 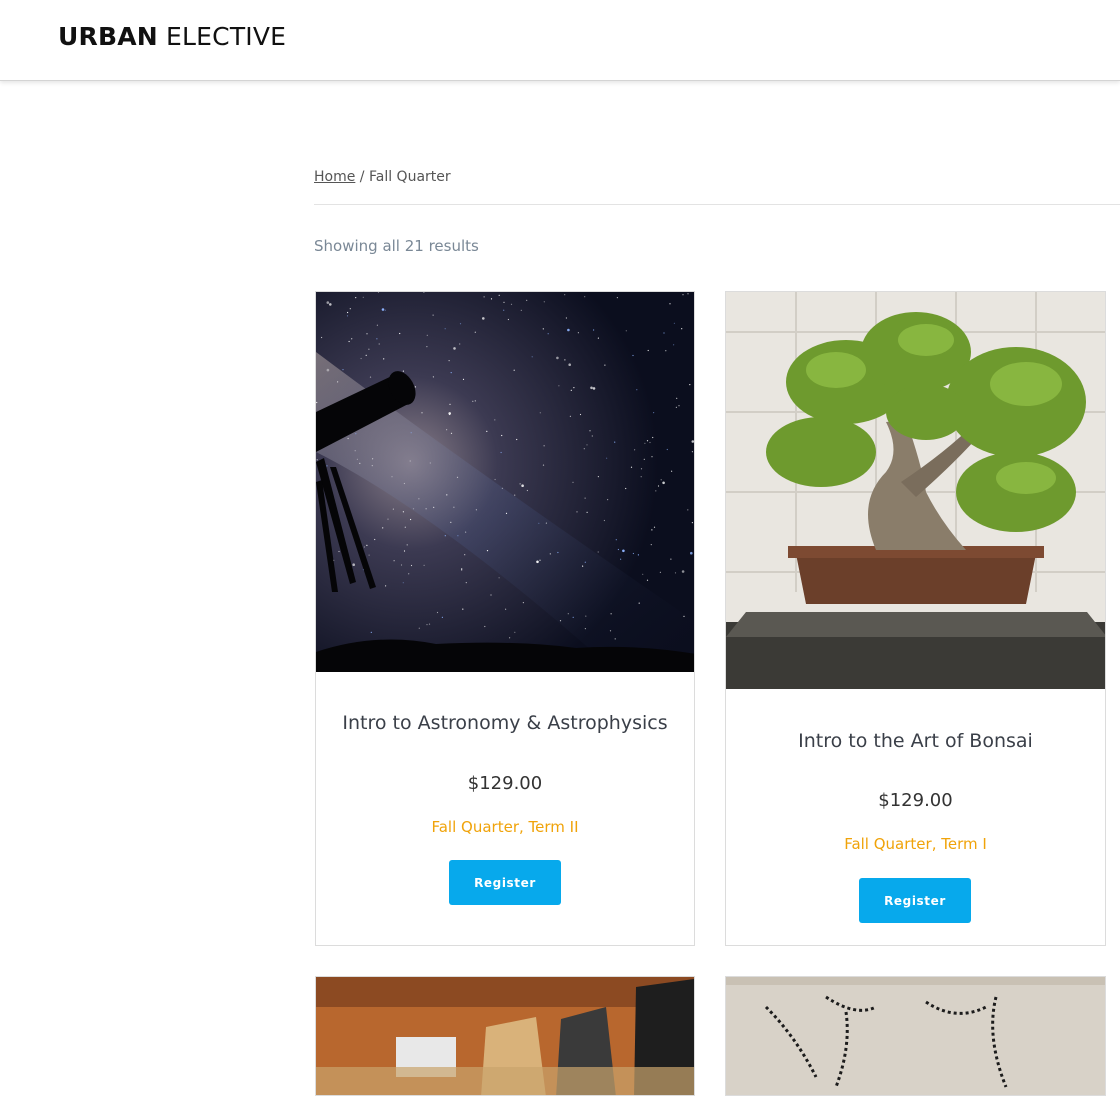 I want to click on category-link: Term I, so click(x=964, y=844).